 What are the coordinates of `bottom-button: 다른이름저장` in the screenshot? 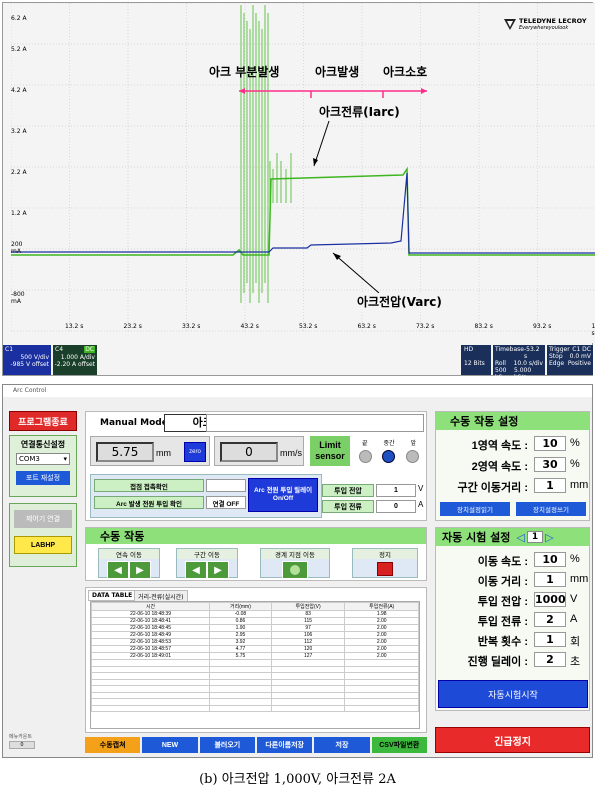 It's located at (284, 745).